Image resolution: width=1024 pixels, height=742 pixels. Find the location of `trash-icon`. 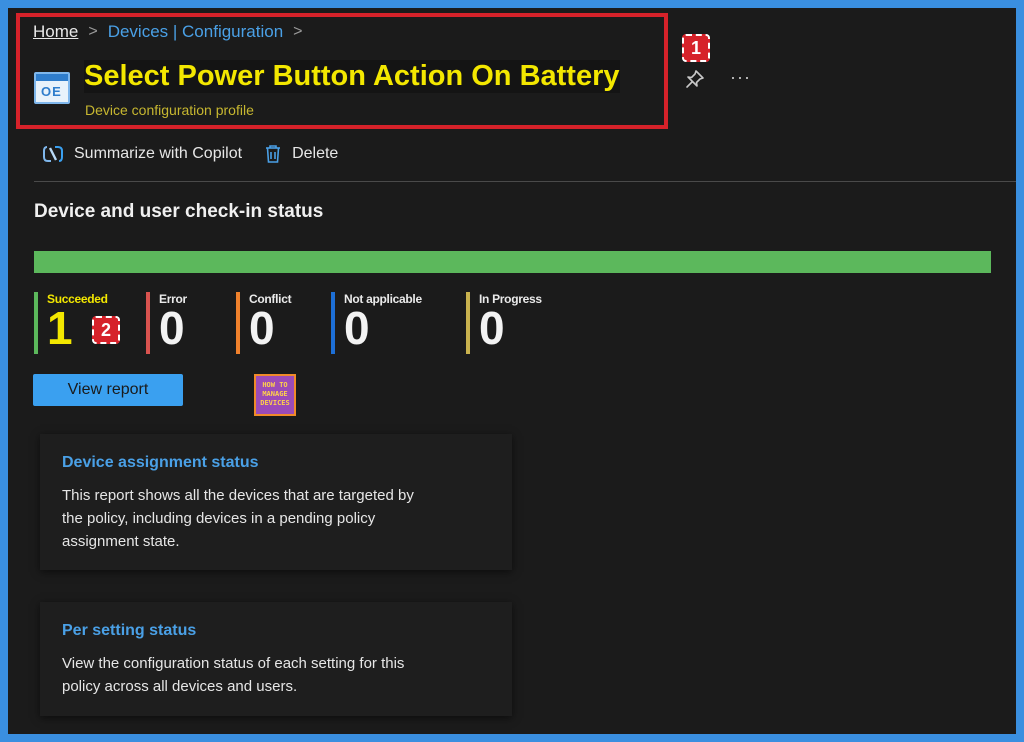

trash-icon is located at coordinates (273, 154).